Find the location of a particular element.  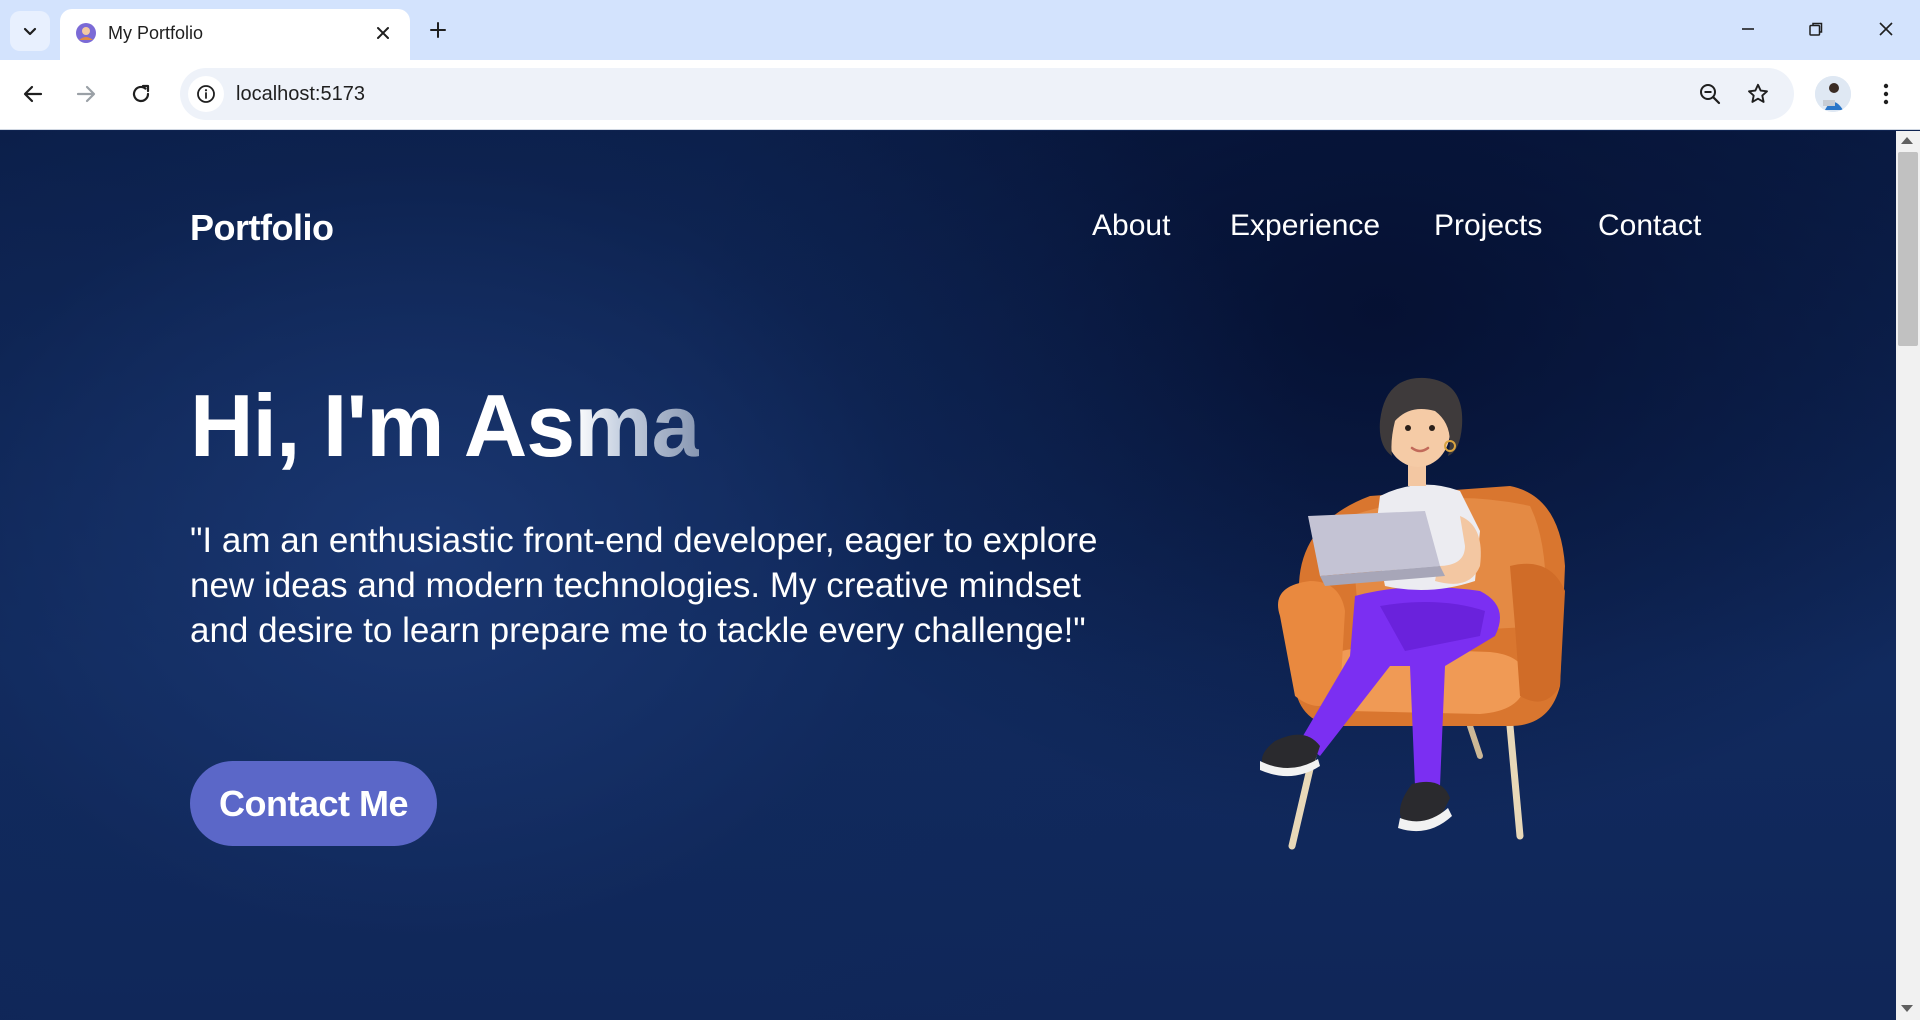

info-icon is located at coordinates (206, 94).